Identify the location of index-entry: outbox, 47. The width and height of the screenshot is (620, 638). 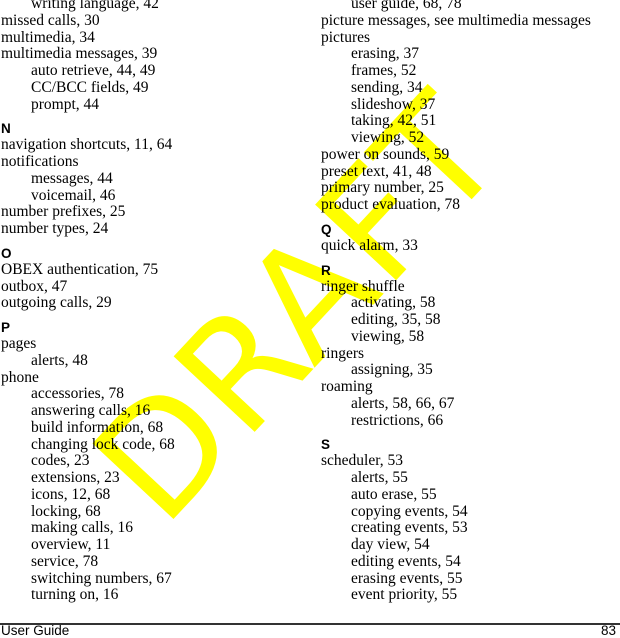
(34, 286).